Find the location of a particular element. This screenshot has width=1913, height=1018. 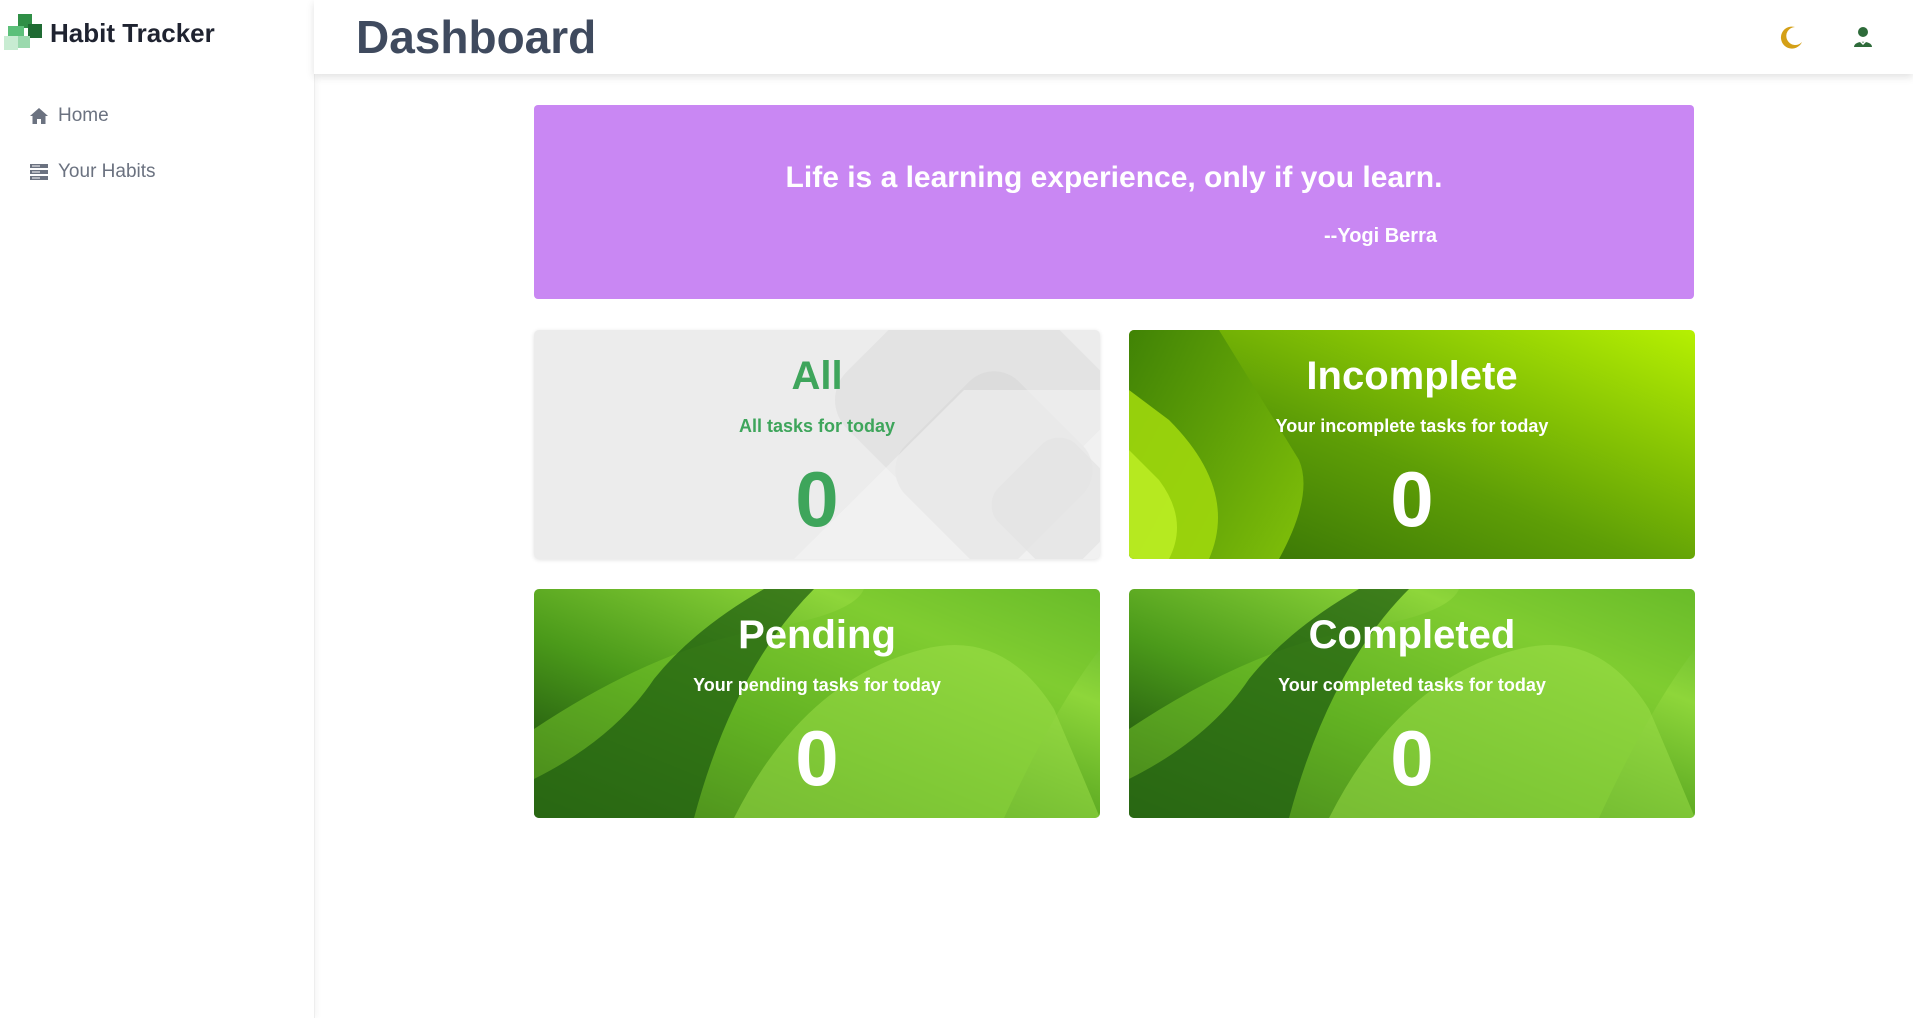

card-all-count: 0 is located at coordinates (817, 499).